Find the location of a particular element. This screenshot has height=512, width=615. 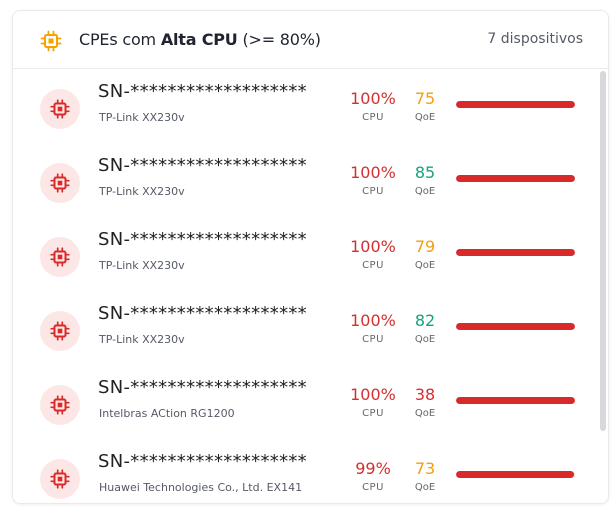

device-count: 7 dispositivos is located at coordinates (535, 39).